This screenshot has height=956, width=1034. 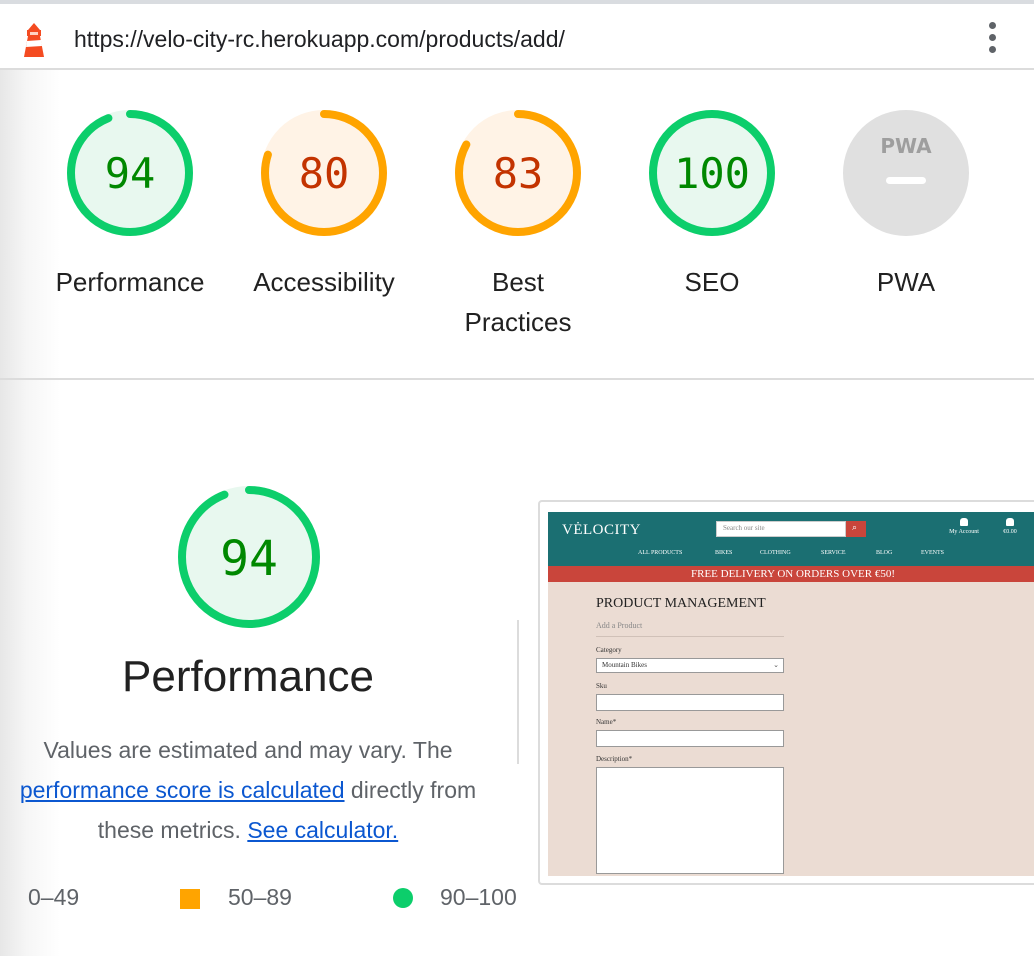 What do you see at coordinates (964, 532) in the screenshot?
I see `site-account-label: My Account` at bounding box center [964, 532].